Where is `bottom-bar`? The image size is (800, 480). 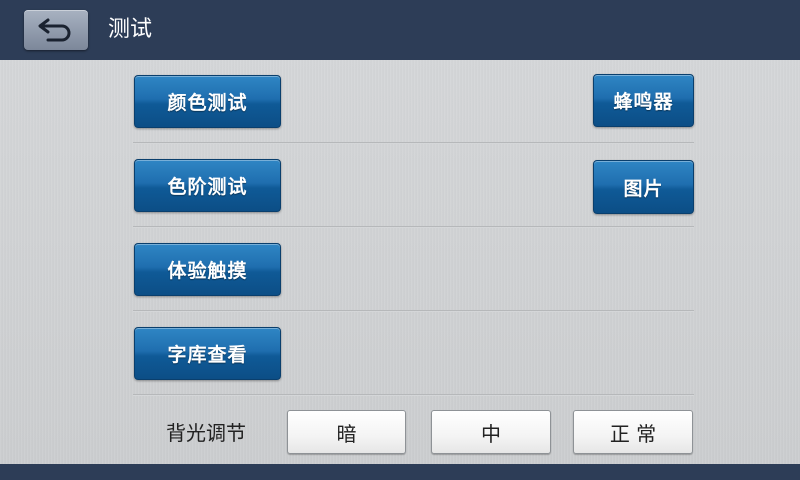
bottom-bar is located at coordinates (400, 472).